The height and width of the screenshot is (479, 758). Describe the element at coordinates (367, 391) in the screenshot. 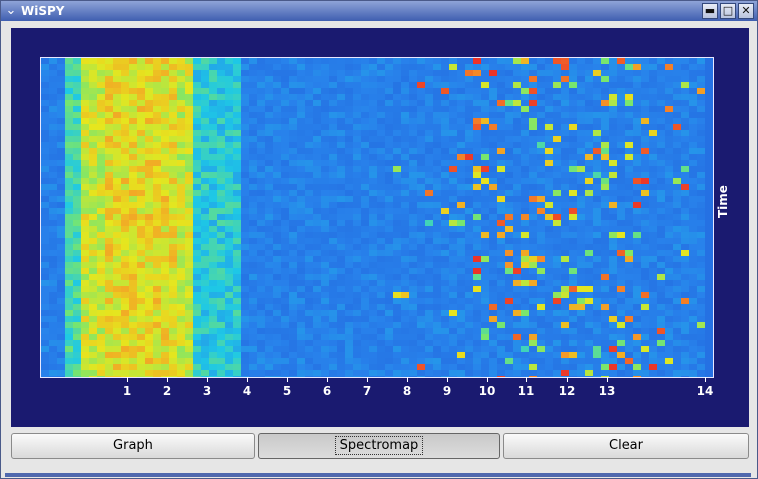

I see `x-tick-label-7: 7` at that location.